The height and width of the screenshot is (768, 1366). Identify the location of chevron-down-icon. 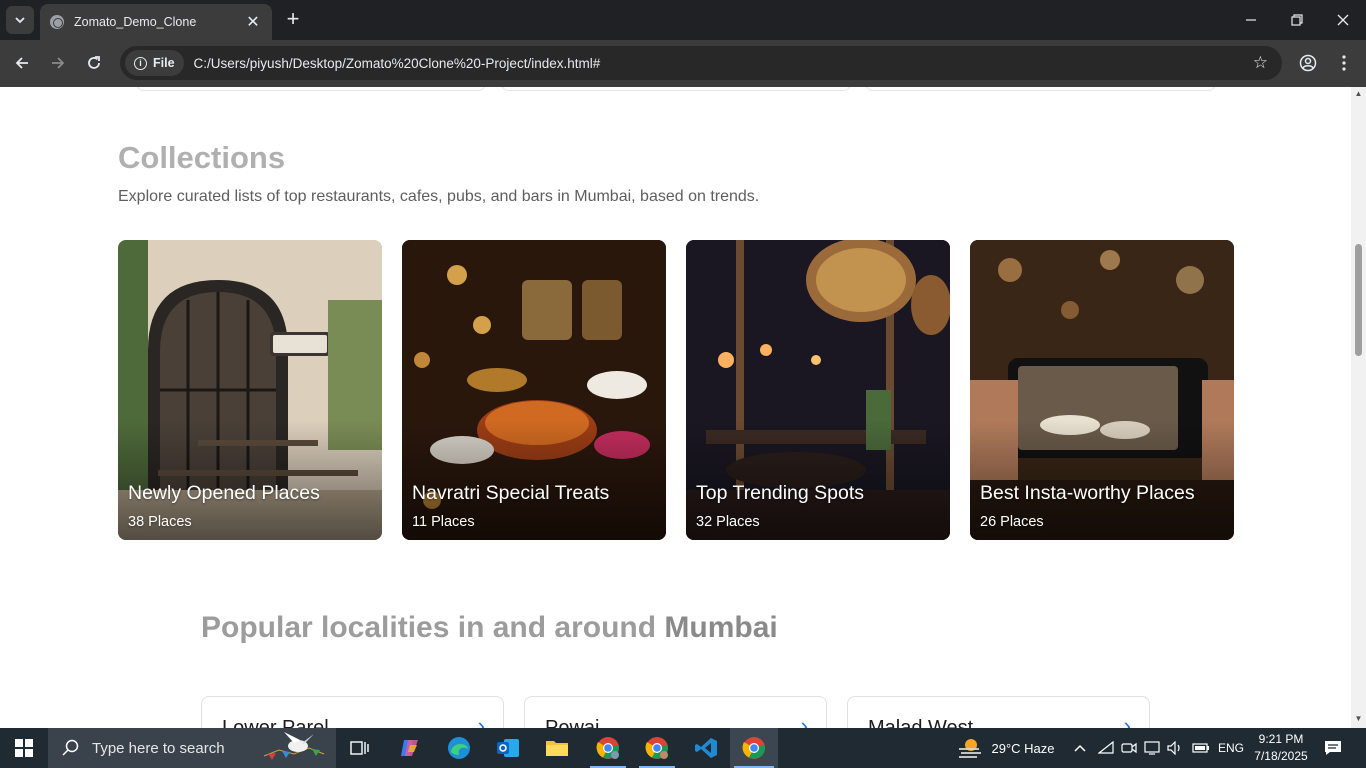
(20, 20).